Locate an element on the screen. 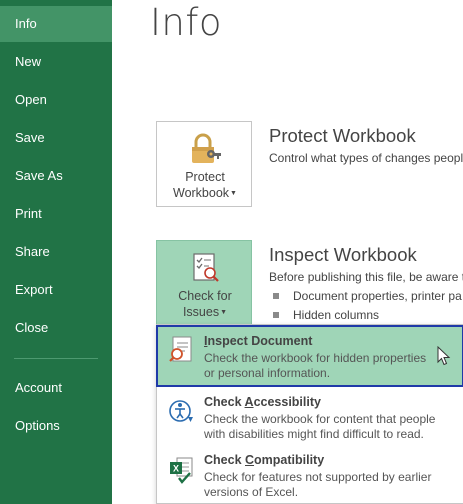 The image size is (463, 504). check-accessibility-title: Check Accessibility is located at coordinates (262, 402).